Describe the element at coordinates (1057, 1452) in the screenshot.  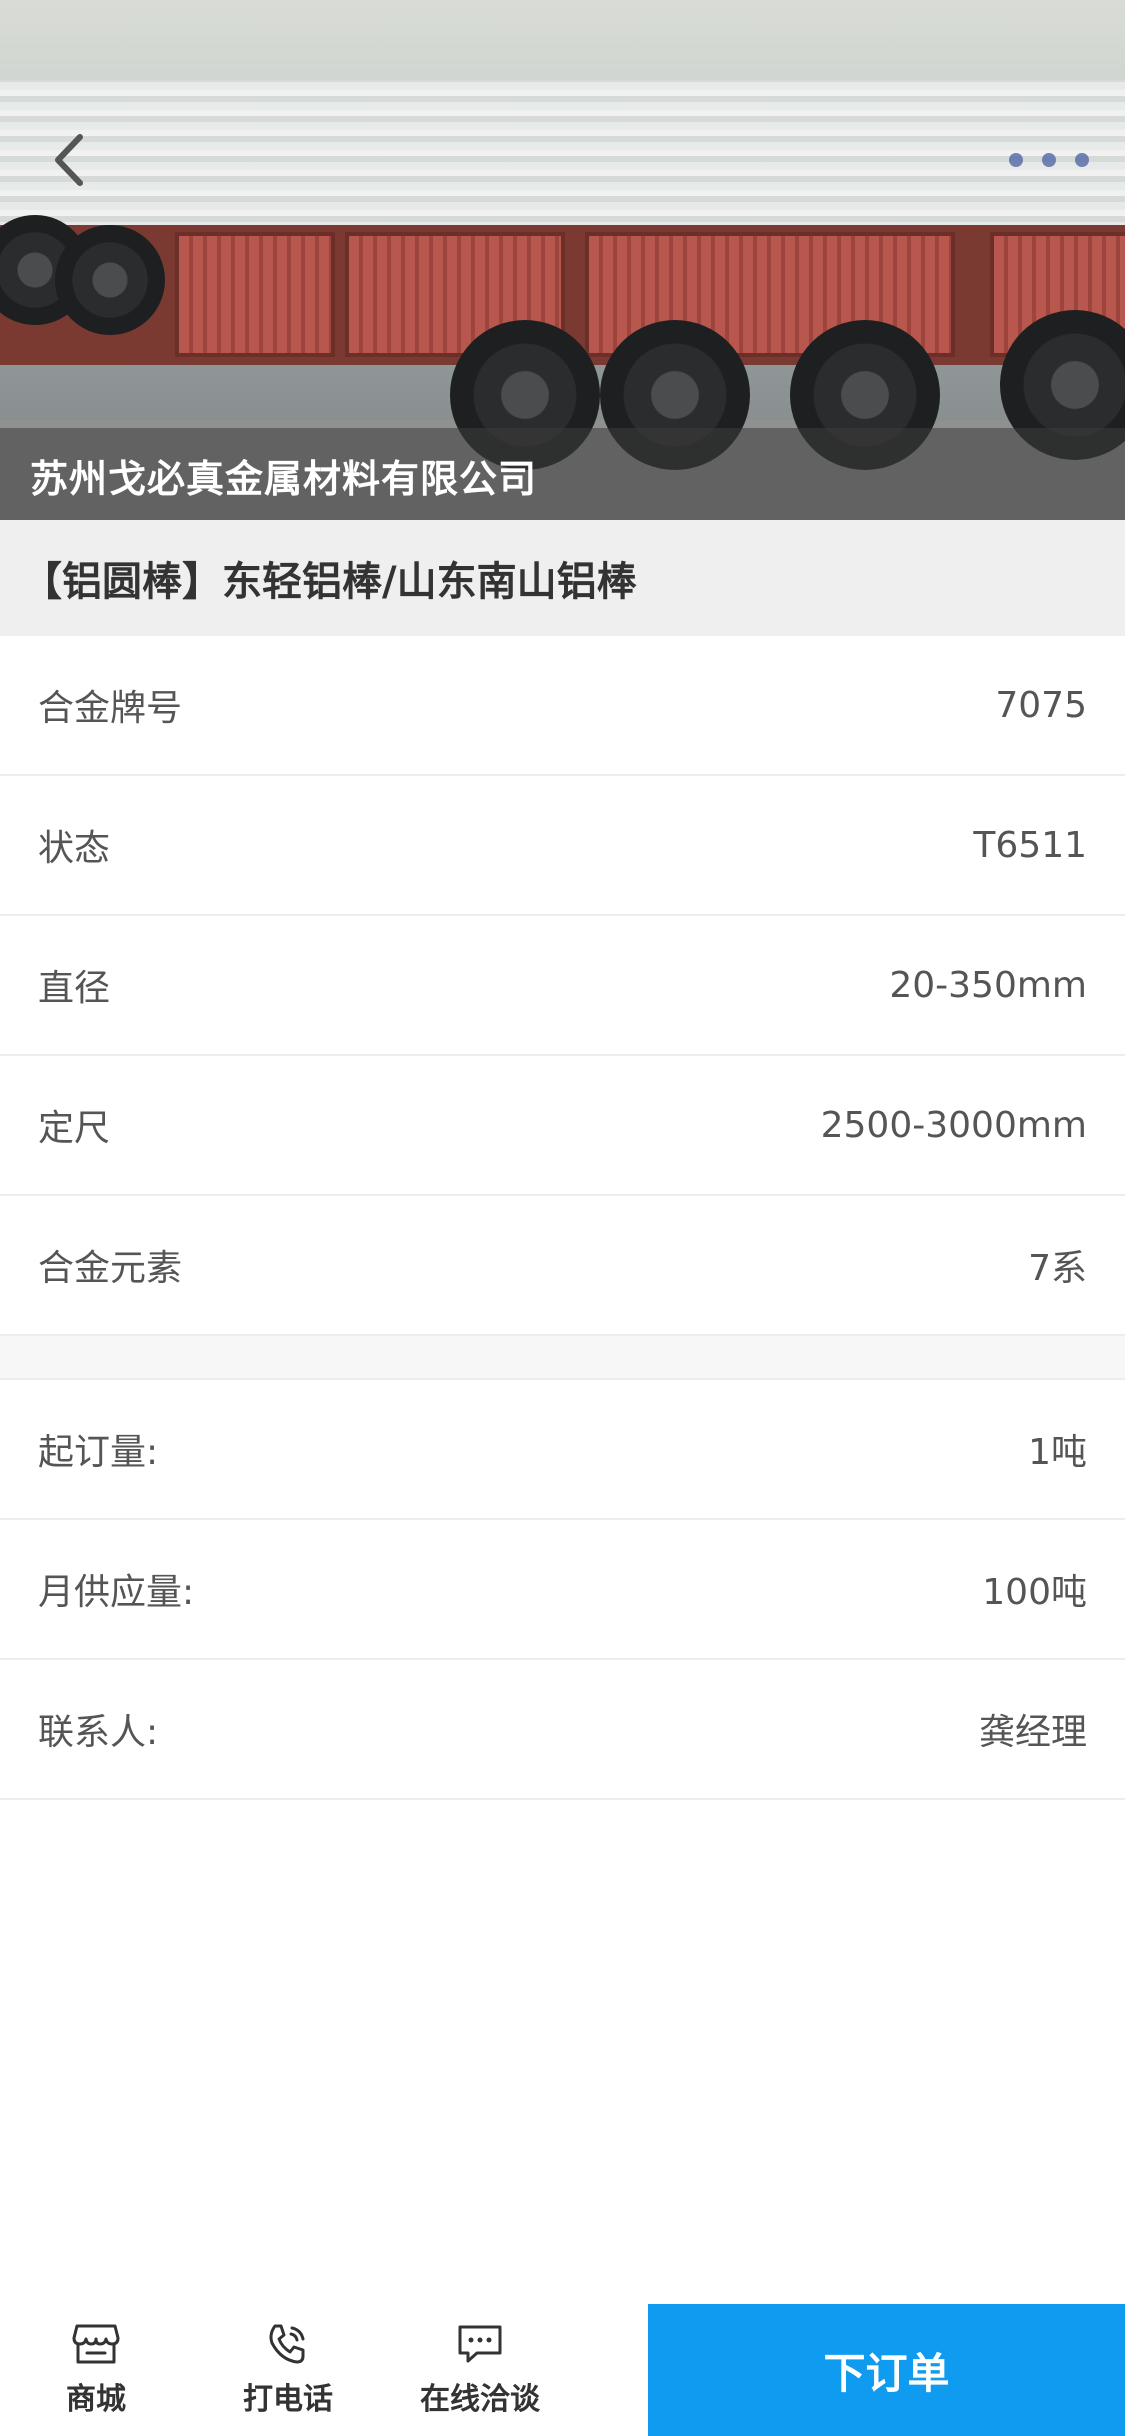
I see `supply-value: 1吨` at that location.